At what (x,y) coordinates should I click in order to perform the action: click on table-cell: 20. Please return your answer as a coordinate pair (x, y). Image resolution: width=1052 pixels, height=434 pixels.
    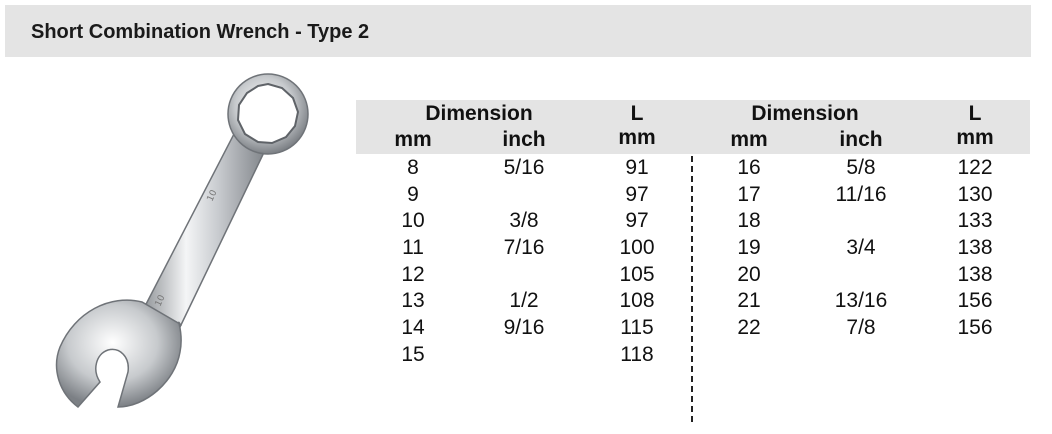
    Looking at the image, I should click on (749, 274).